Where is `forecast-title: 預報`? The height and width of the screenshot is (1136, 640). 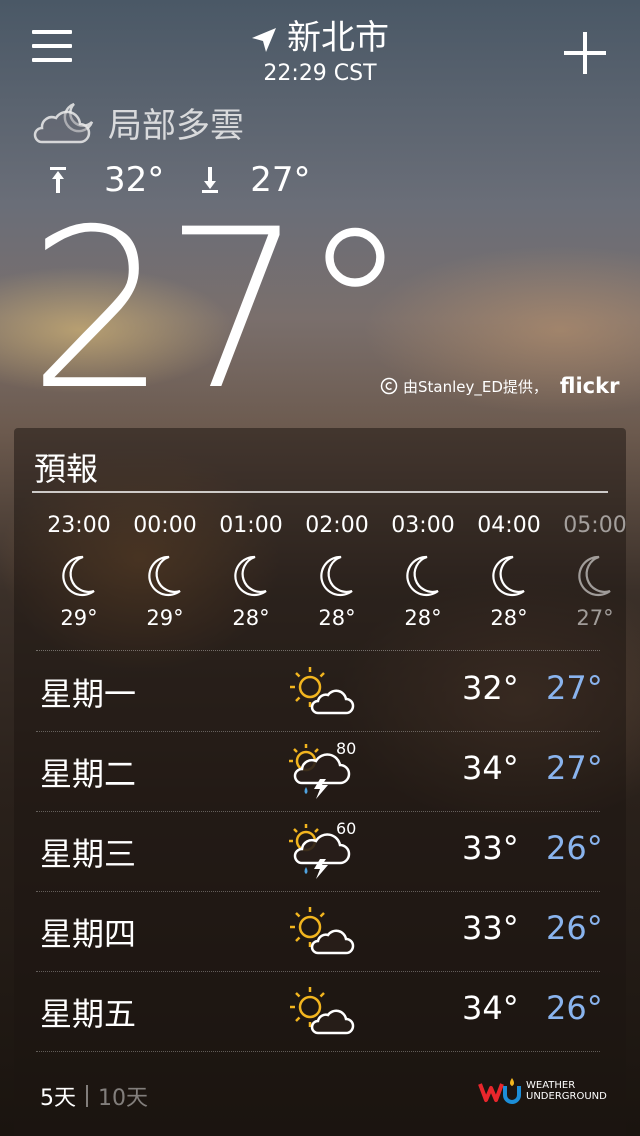
forecast-title: 預報 is located at coordinates (66, 469).